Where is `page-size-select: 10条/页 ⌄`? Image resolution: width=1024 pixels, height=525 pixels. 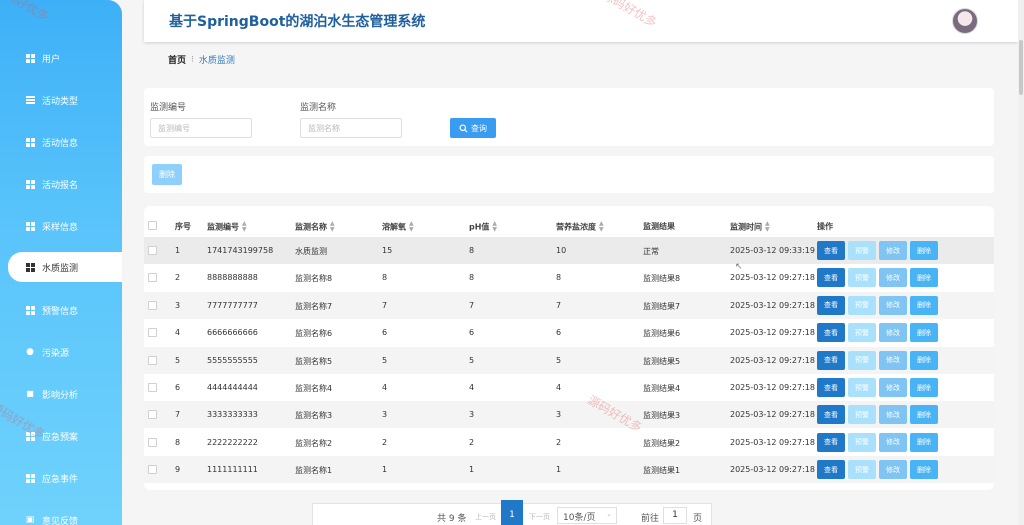
page-size-select: 10条/页 ⌄ is located at coordinates (587, 515).